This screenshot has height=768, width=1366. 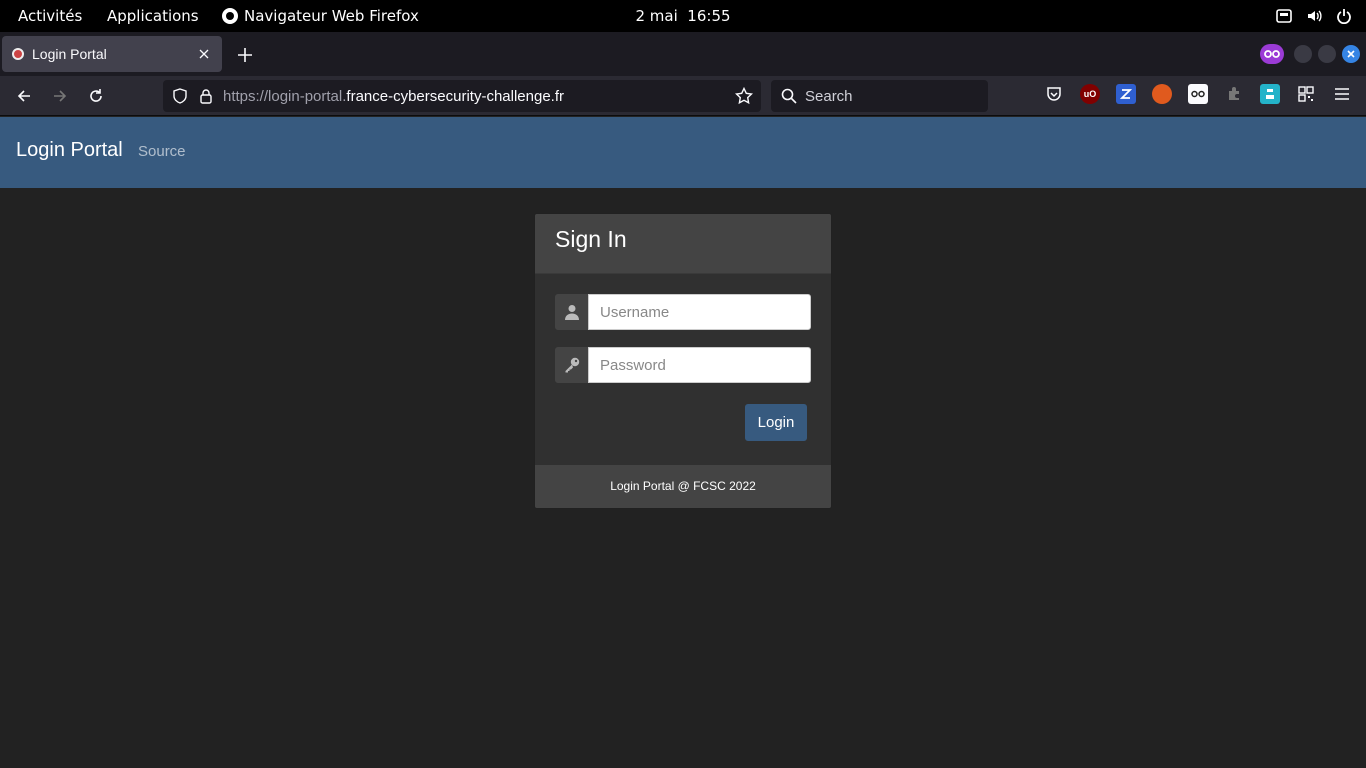 What do you see at coordinates (69, 150) in the screenshot?
I see `navbar-brand: Login Portal` at bounding box center [69, 150].